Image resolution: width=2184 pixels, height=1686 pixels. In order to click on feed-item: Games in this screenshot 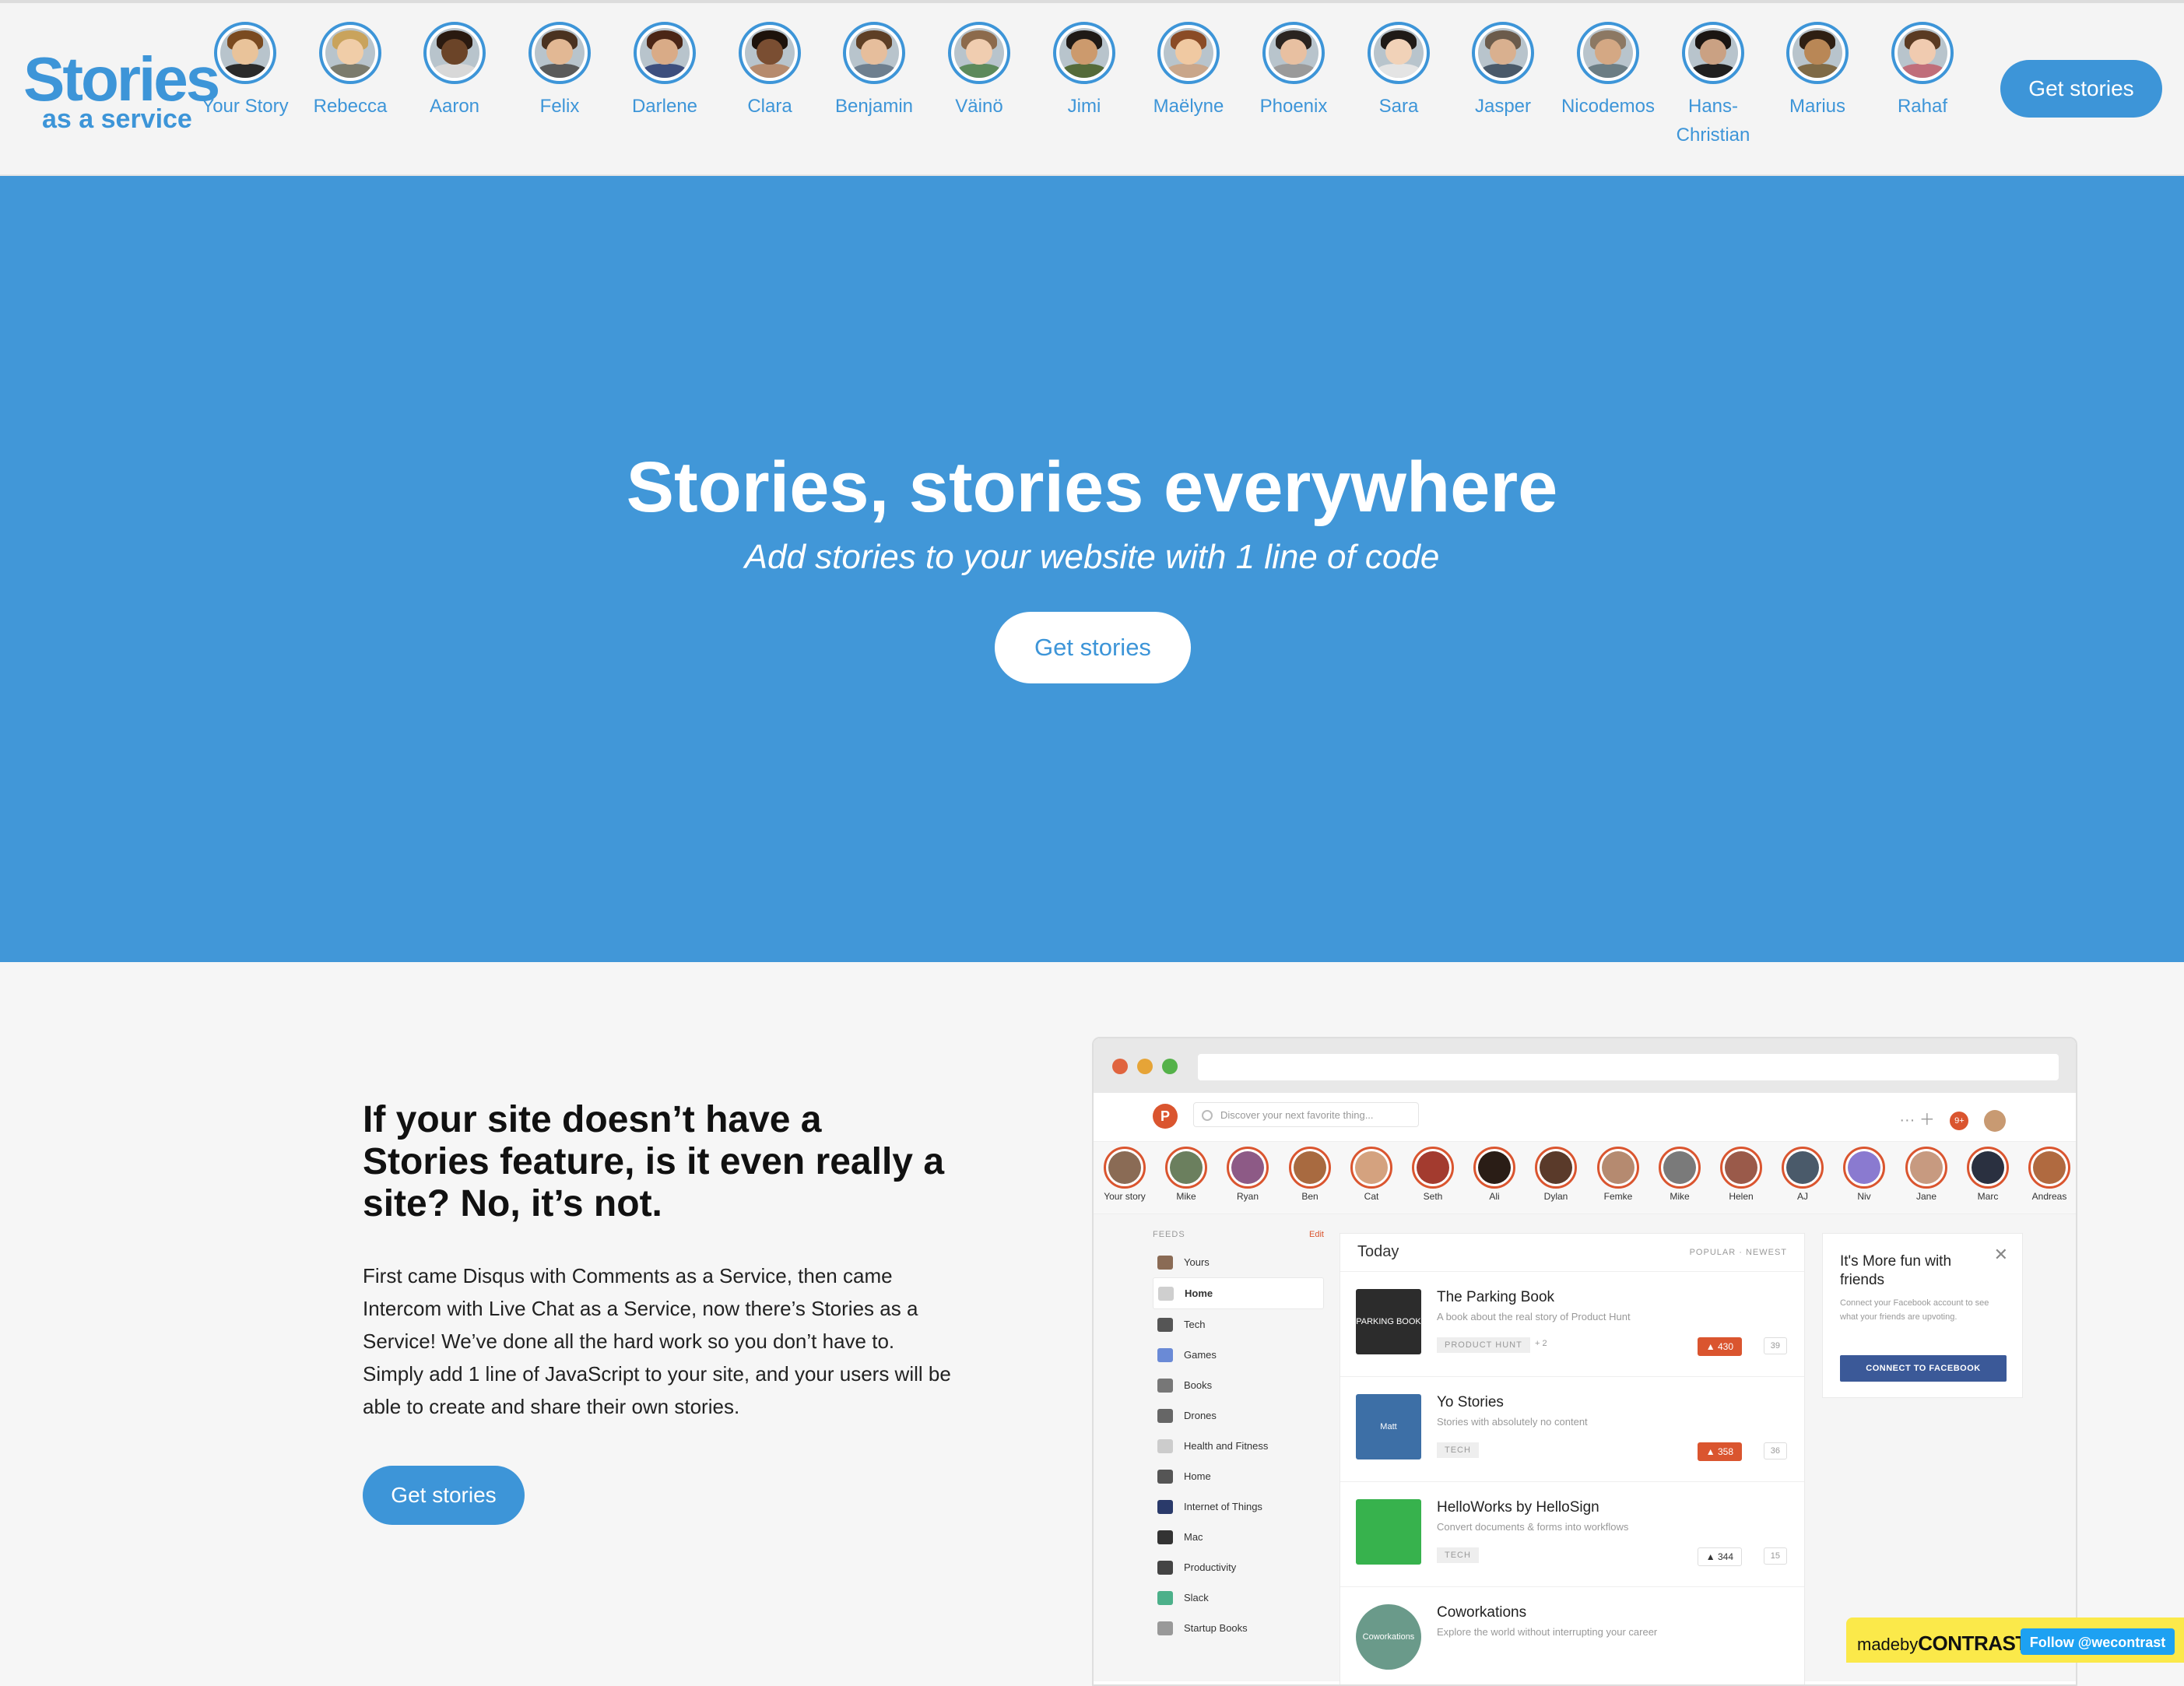, I will do `click(1238, 1355)`.